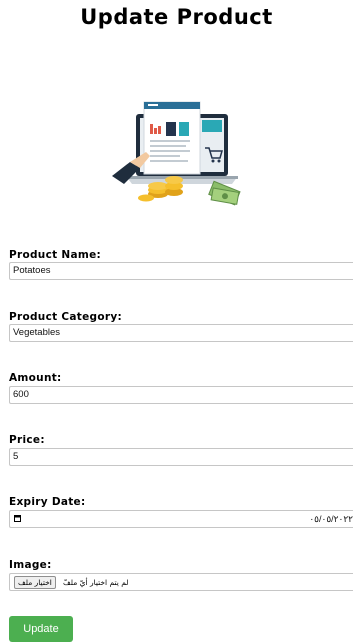  I want to click on update-button: Update, so click(41, 629).